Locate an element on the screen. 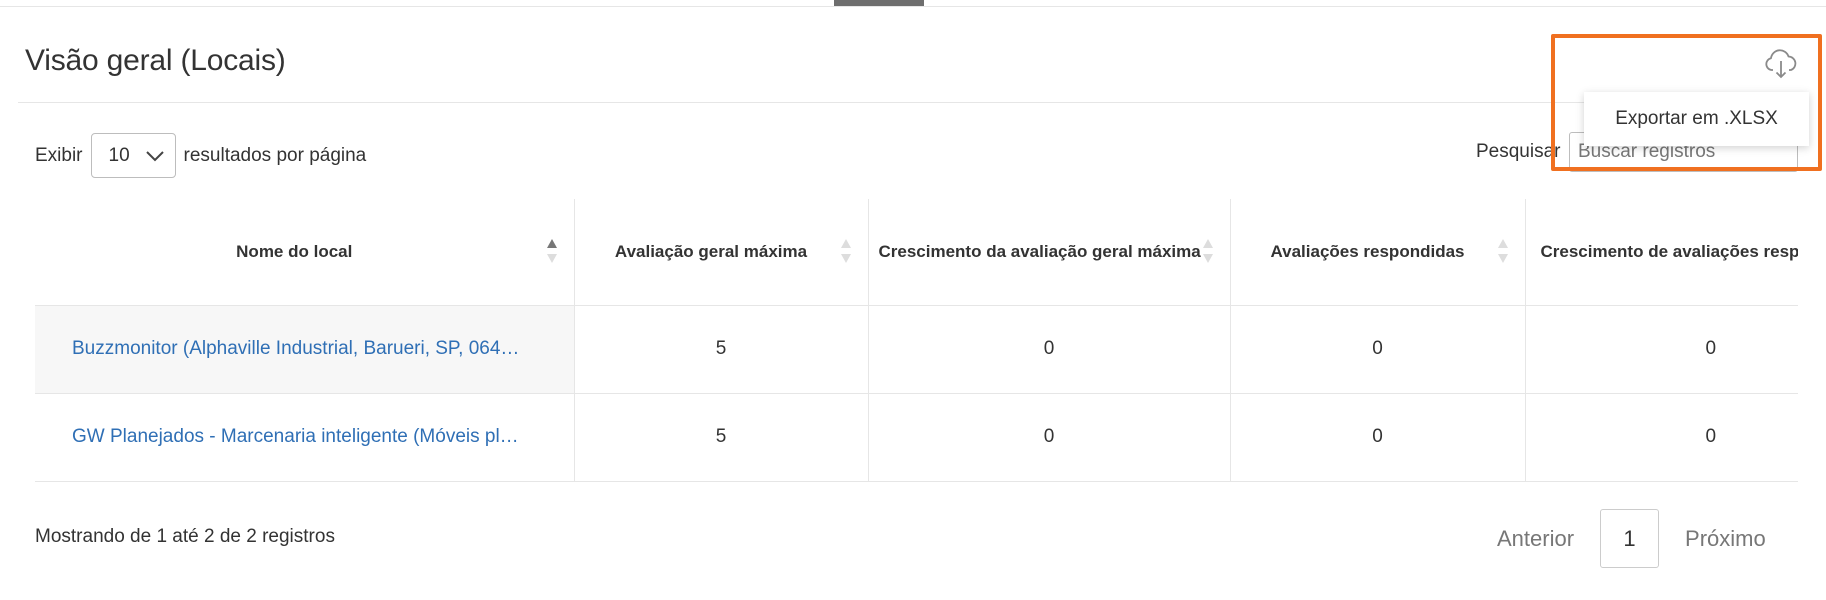  column-header-location-name: Nome do local is located at coordinates (304, 252).